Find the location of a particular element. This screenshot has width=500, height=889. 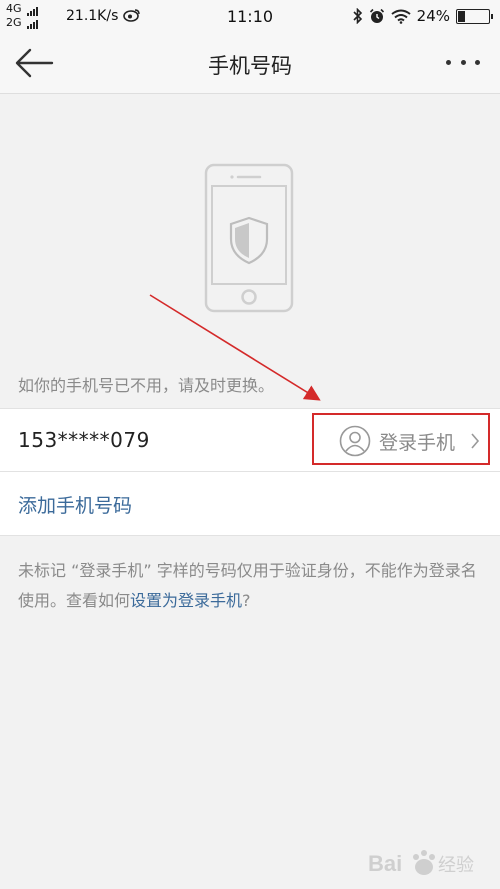

status-icons: 24% is located at coordinates (423, 16).